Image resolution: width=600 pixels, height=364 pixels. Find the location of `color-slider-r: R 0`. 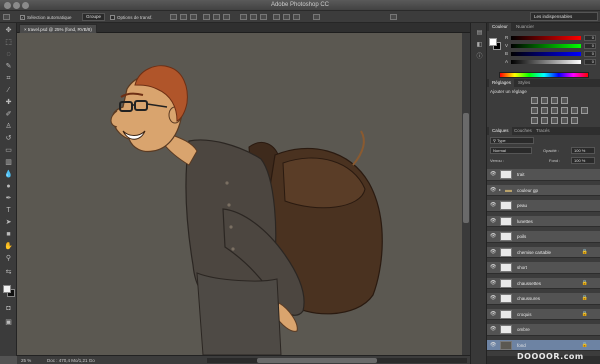

color-slider-r: R 0 is located at coordinates (552, 38).